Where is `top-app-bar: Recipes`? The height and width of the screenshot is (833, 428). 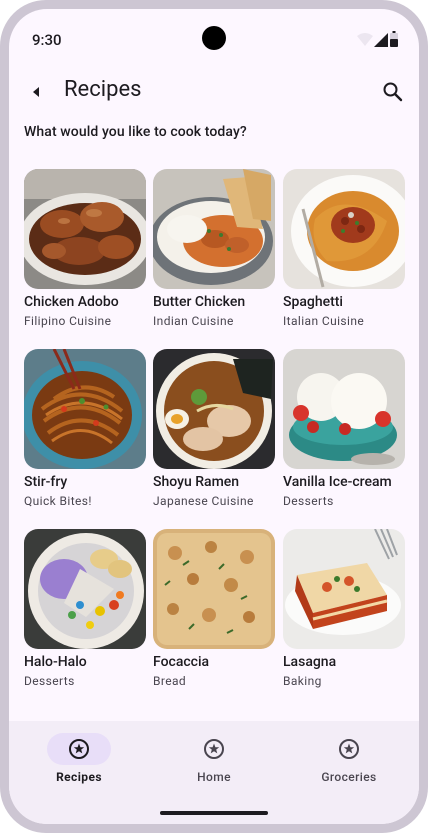 top-app-bar: Recipes is located at coordinates (214, 92).